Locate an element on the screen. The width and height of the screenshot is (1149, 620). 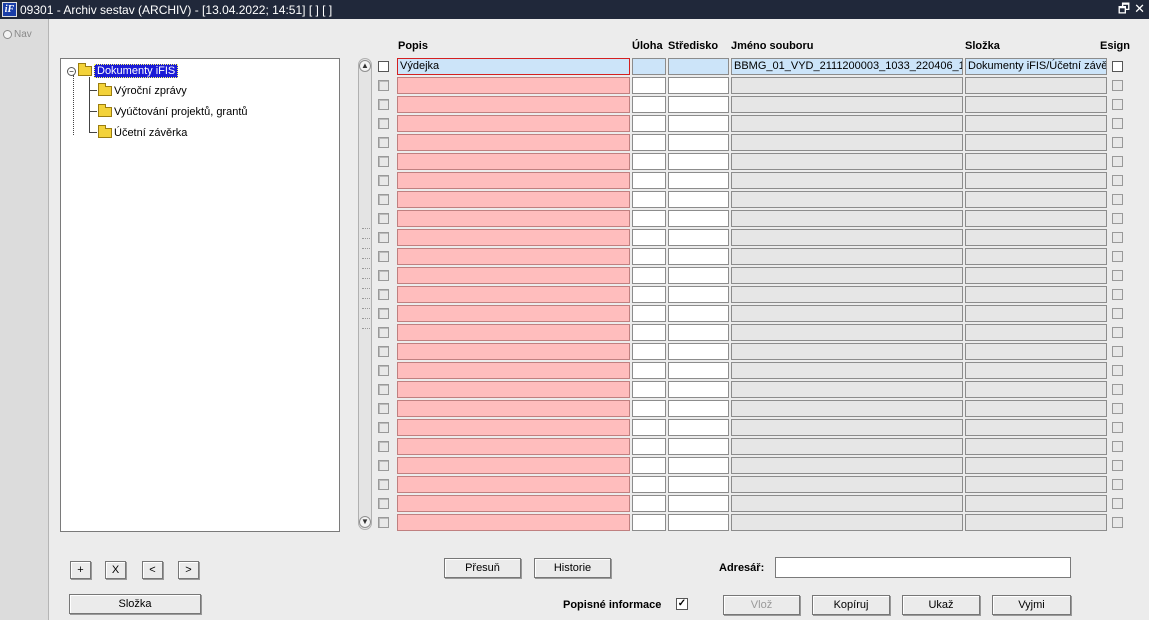
vloz-button: Vlož is located at coordinates (761, 605).